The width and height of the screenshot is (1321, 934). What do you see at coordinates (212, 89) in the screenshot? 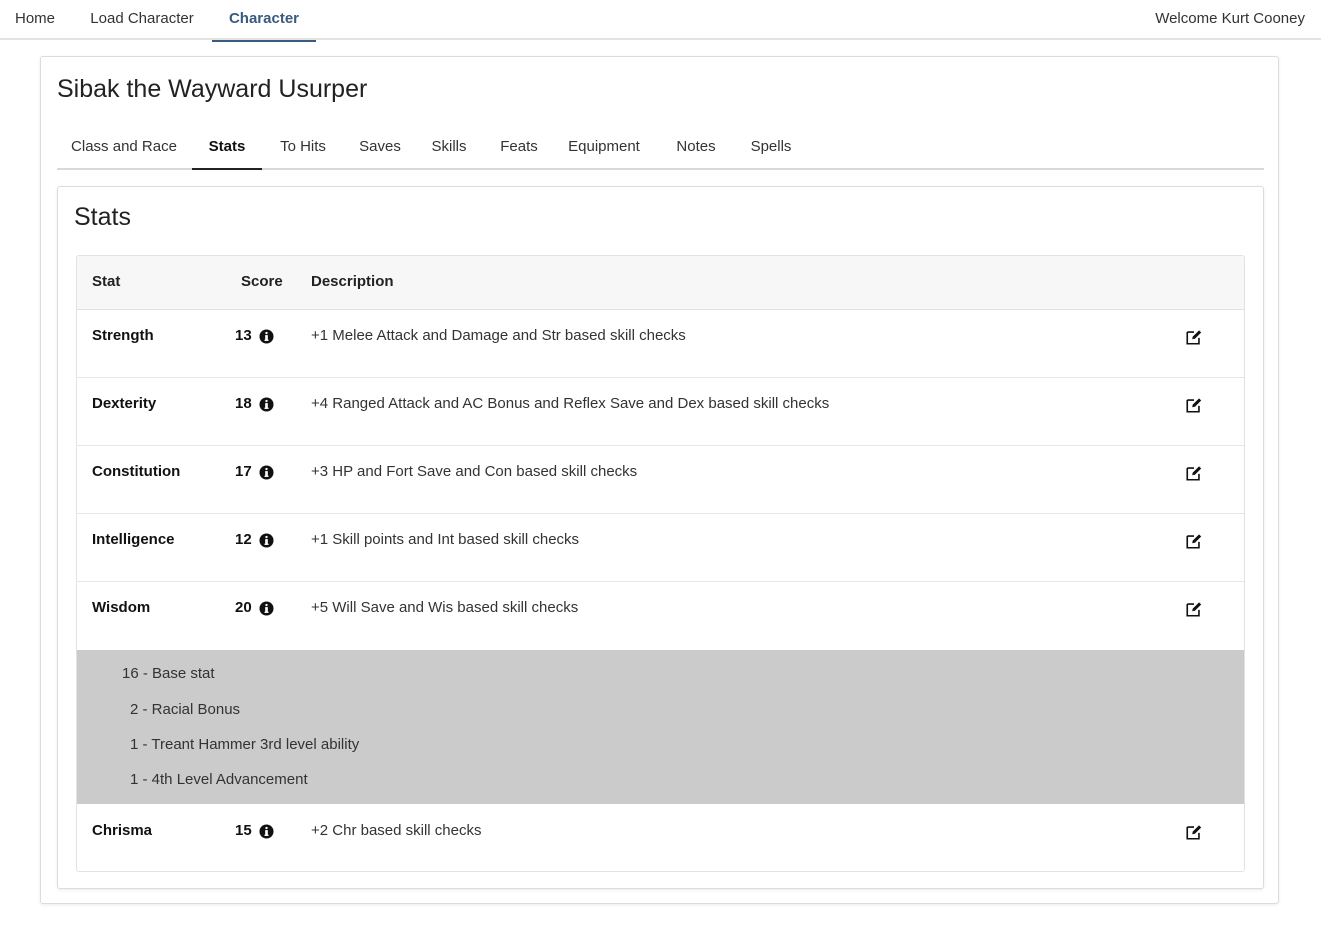
I see `character-name: Sibak the Wayward Usurper` at bounding box center [212, 89].